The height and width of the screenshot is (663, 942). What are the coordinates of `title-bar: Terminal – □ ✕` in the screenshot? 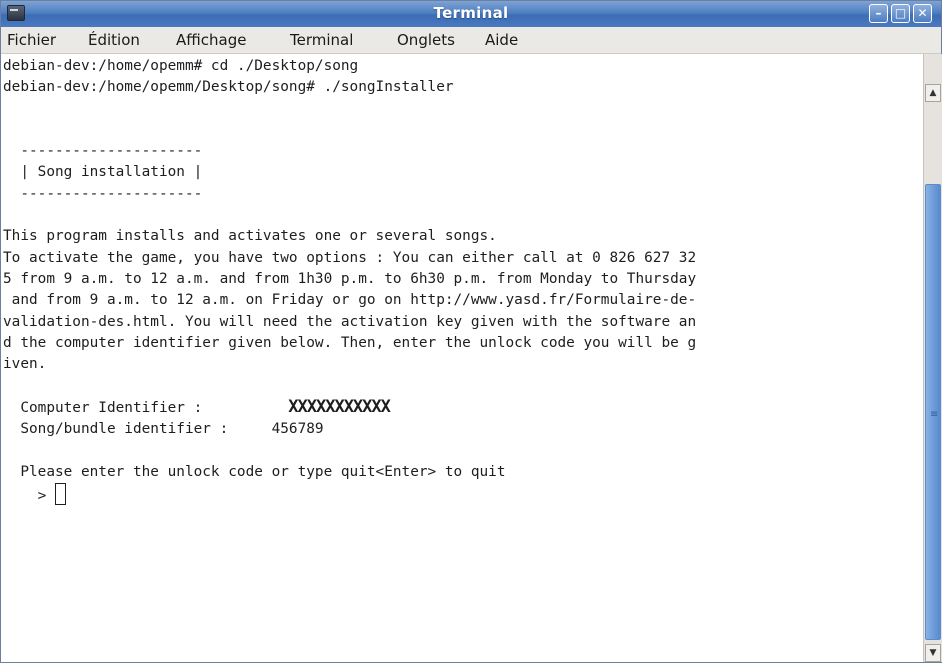 It's located at (471, 14).